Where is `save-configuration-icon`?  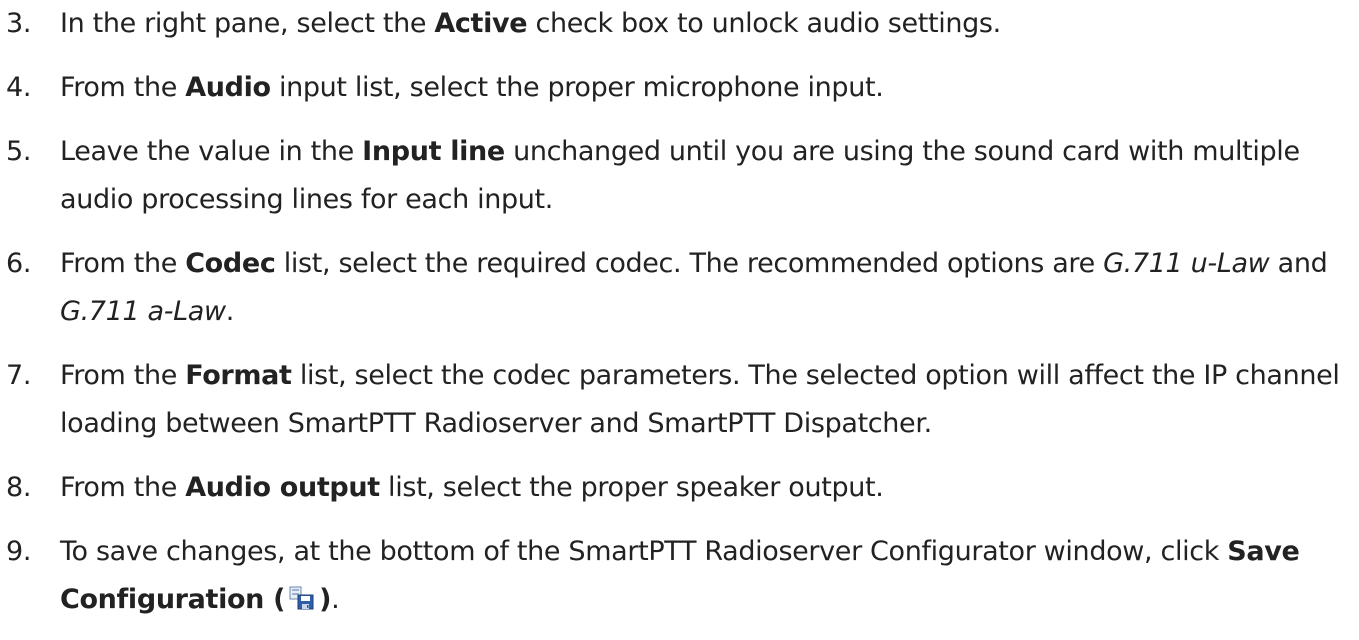 save-configuration-icon is located at coordinates (302, 598).